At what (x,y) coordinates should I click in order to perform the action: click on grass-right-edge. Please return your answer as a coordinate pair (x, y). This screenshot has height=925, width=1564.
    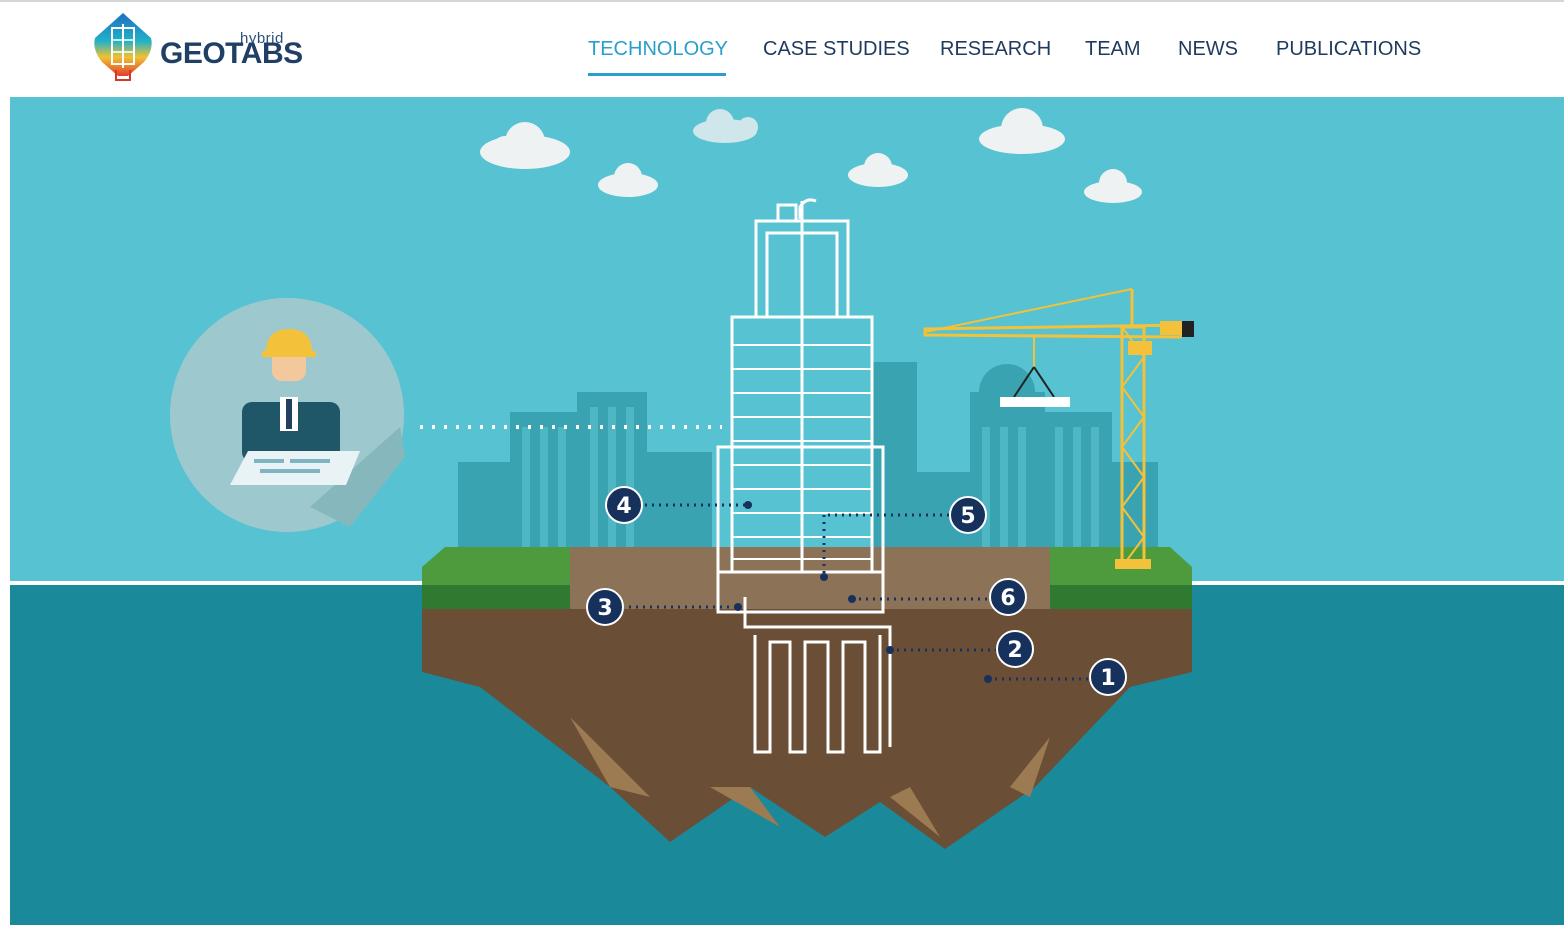
    Looking at the image, I should click on (1121, 597).